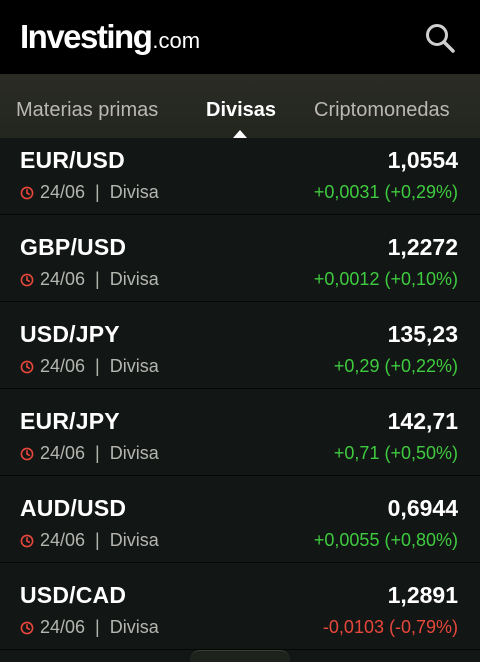  I want to click on price-value: 1,2891, so click(422, 595).